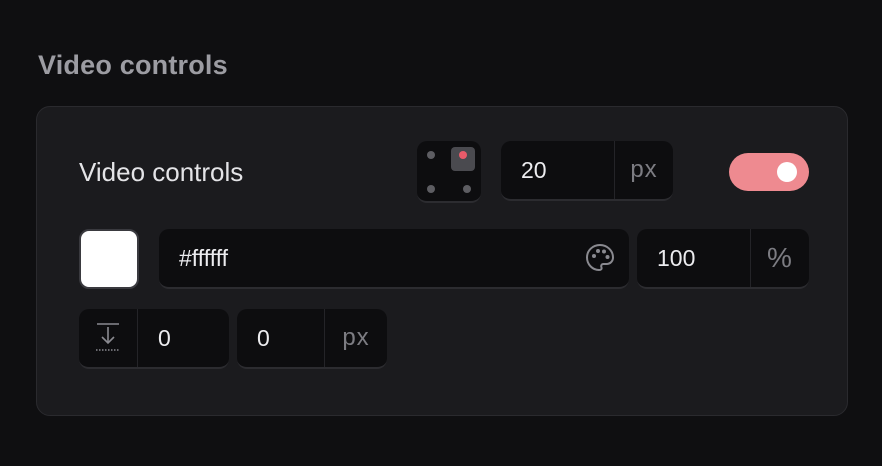  I want to click on section-title: Video controls, so click(133, 65).